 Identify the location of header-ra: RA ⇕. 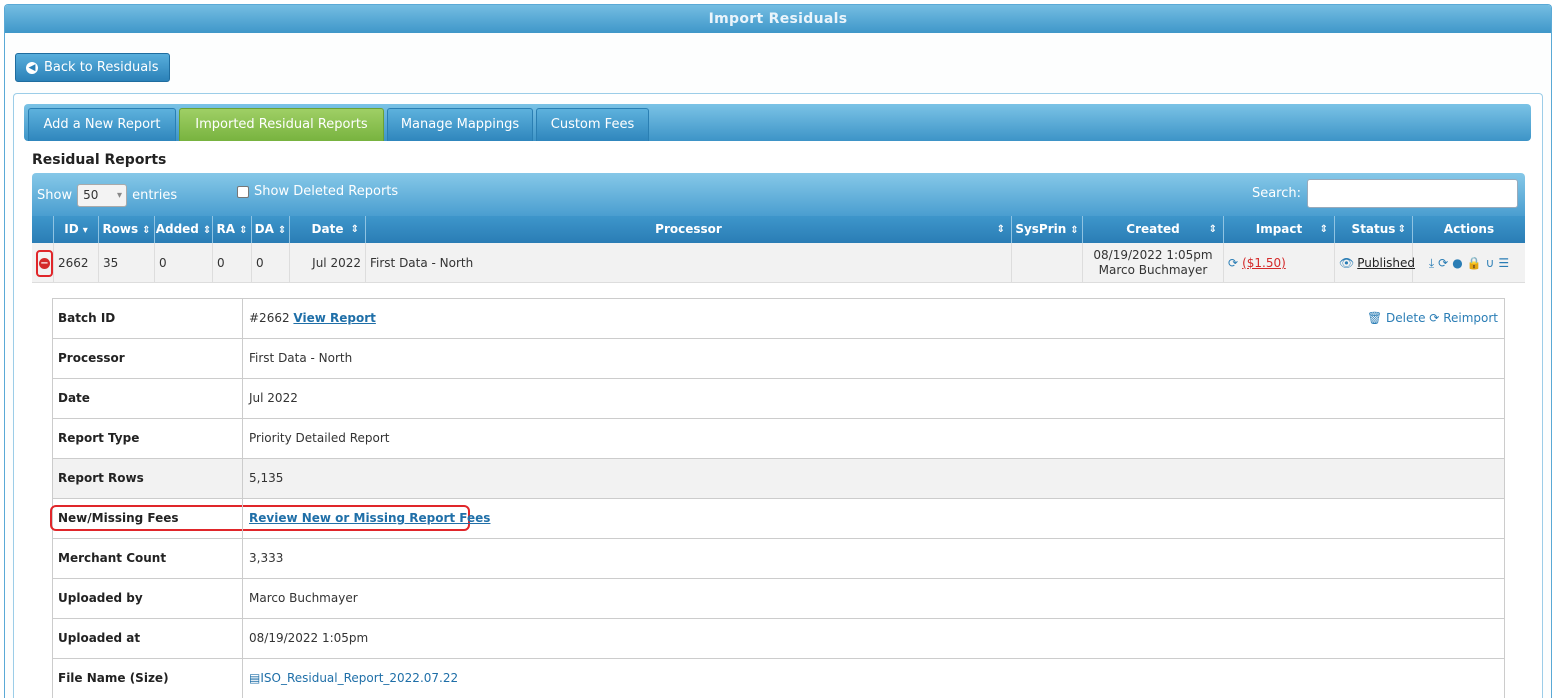
(232, 229).